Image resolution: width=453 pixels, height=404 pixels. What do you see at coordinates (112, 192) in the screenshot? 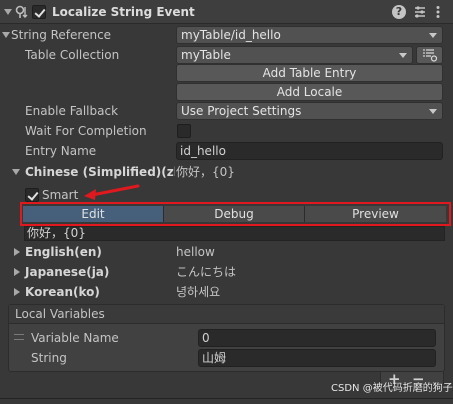
I see `annotation-arrow` at bounding box center [112, 192].